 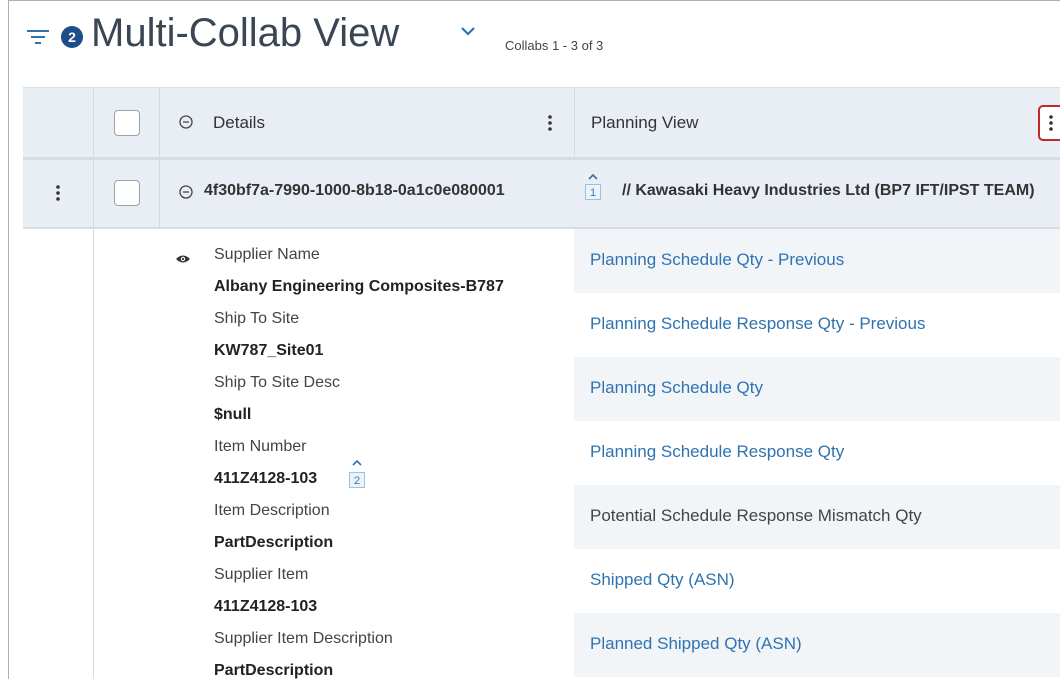 I want to click on planning-row-link: Planning Schedule Qty - Previous, so click(x=717, y=260).